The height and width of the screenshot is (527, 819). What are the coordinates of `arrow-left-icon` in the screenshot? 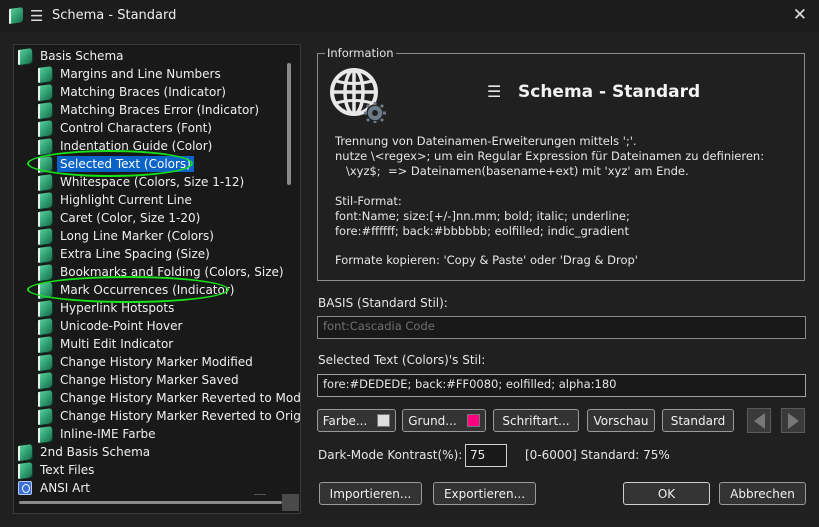 It's located at (759, 420).